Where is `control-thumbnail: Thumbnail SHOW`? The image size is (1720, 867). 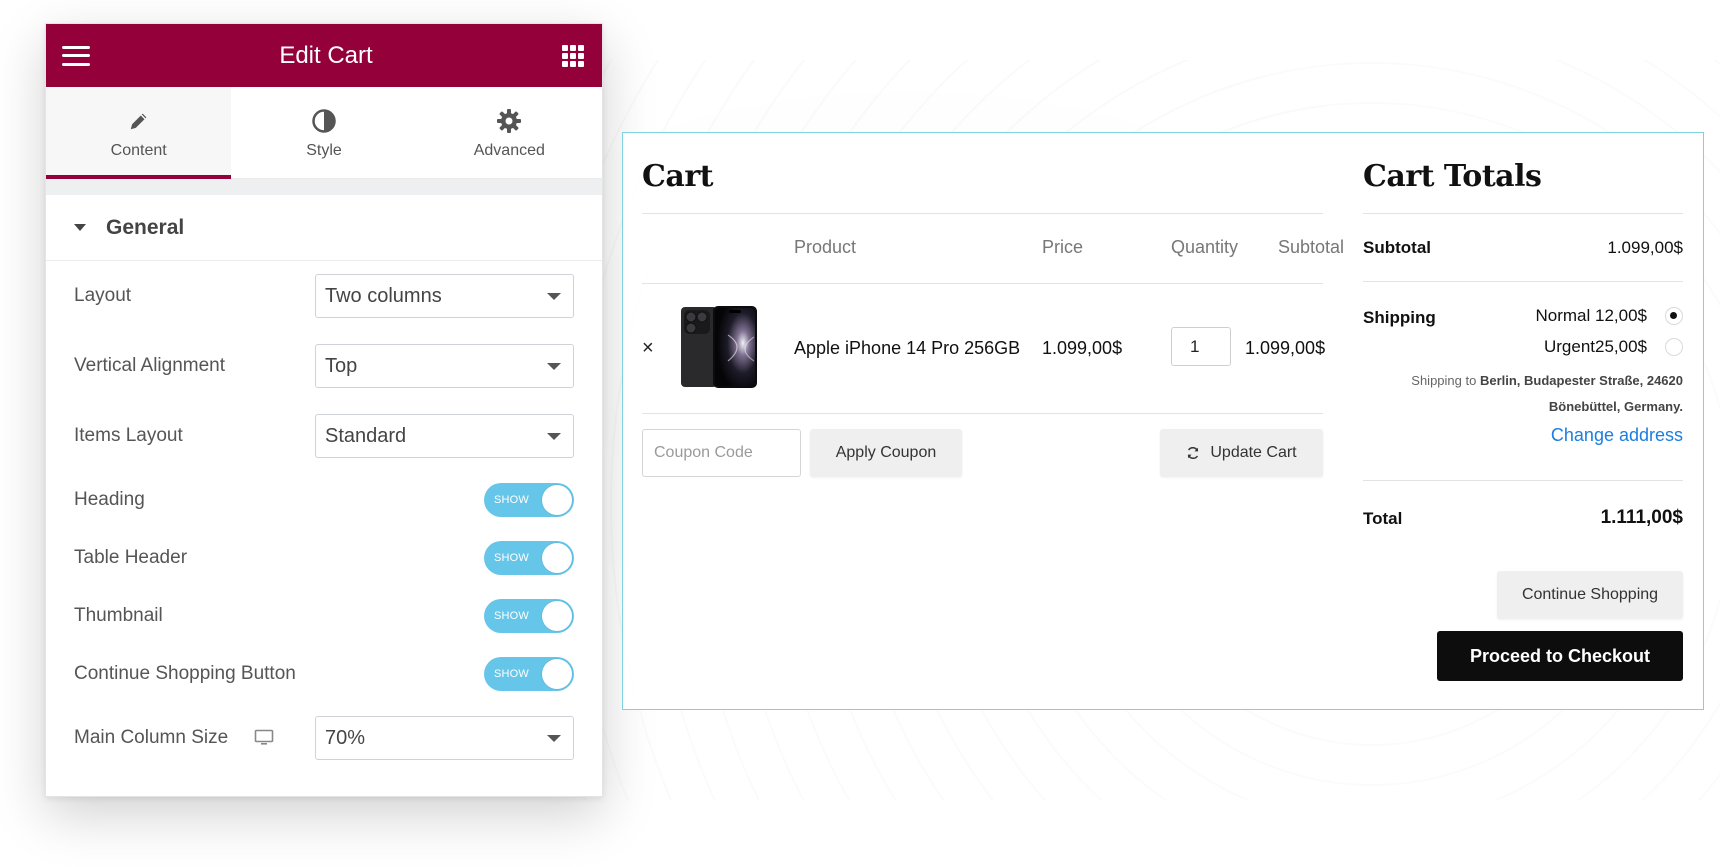 control-thumbnail: Thumbnail SHOW is located at coordinates (324, 616).